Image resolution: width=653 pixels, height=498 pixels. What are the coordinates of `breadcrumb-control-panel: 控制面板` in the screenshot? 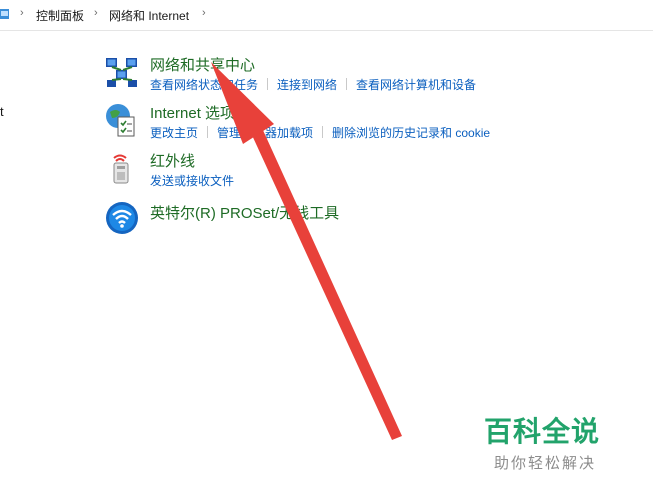 It's located at (60, 15).